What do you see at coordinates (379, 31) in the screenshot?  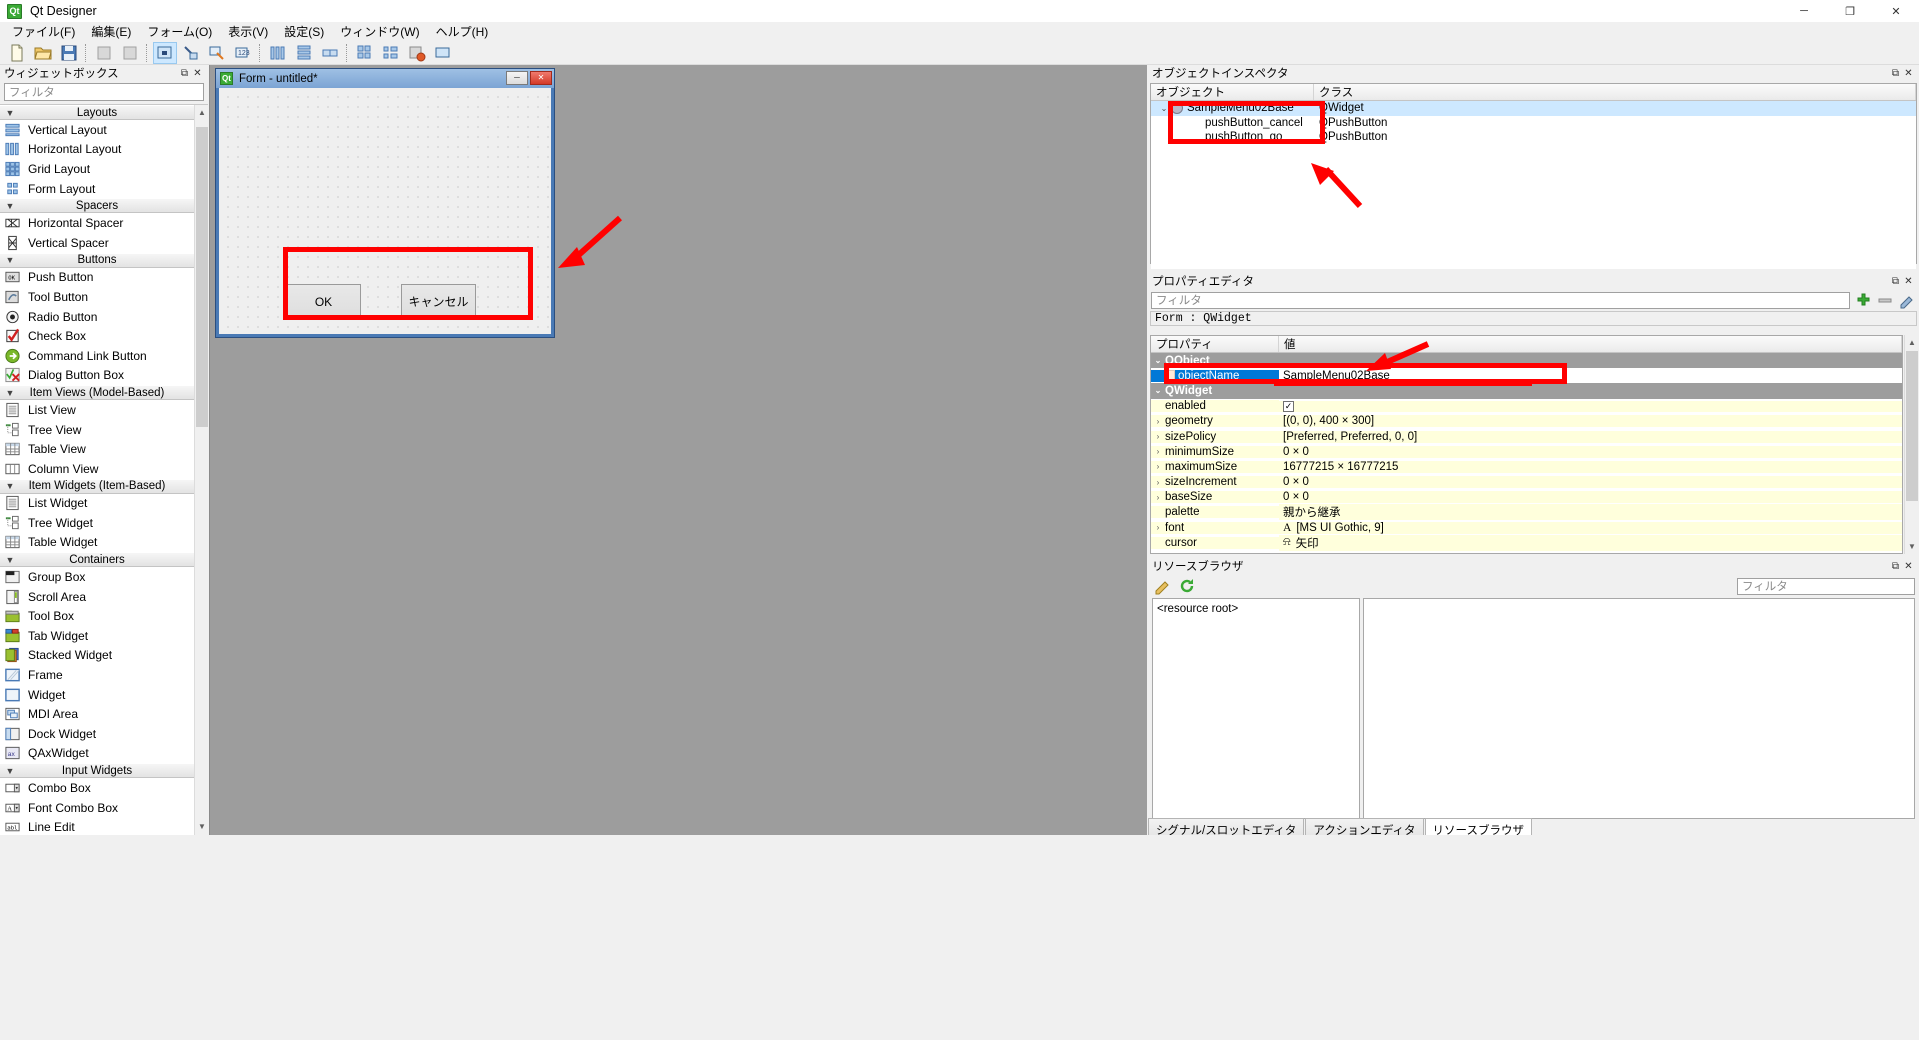 I see `menu-window: ウィンドウ(W)` at bounding box center [379, 31].